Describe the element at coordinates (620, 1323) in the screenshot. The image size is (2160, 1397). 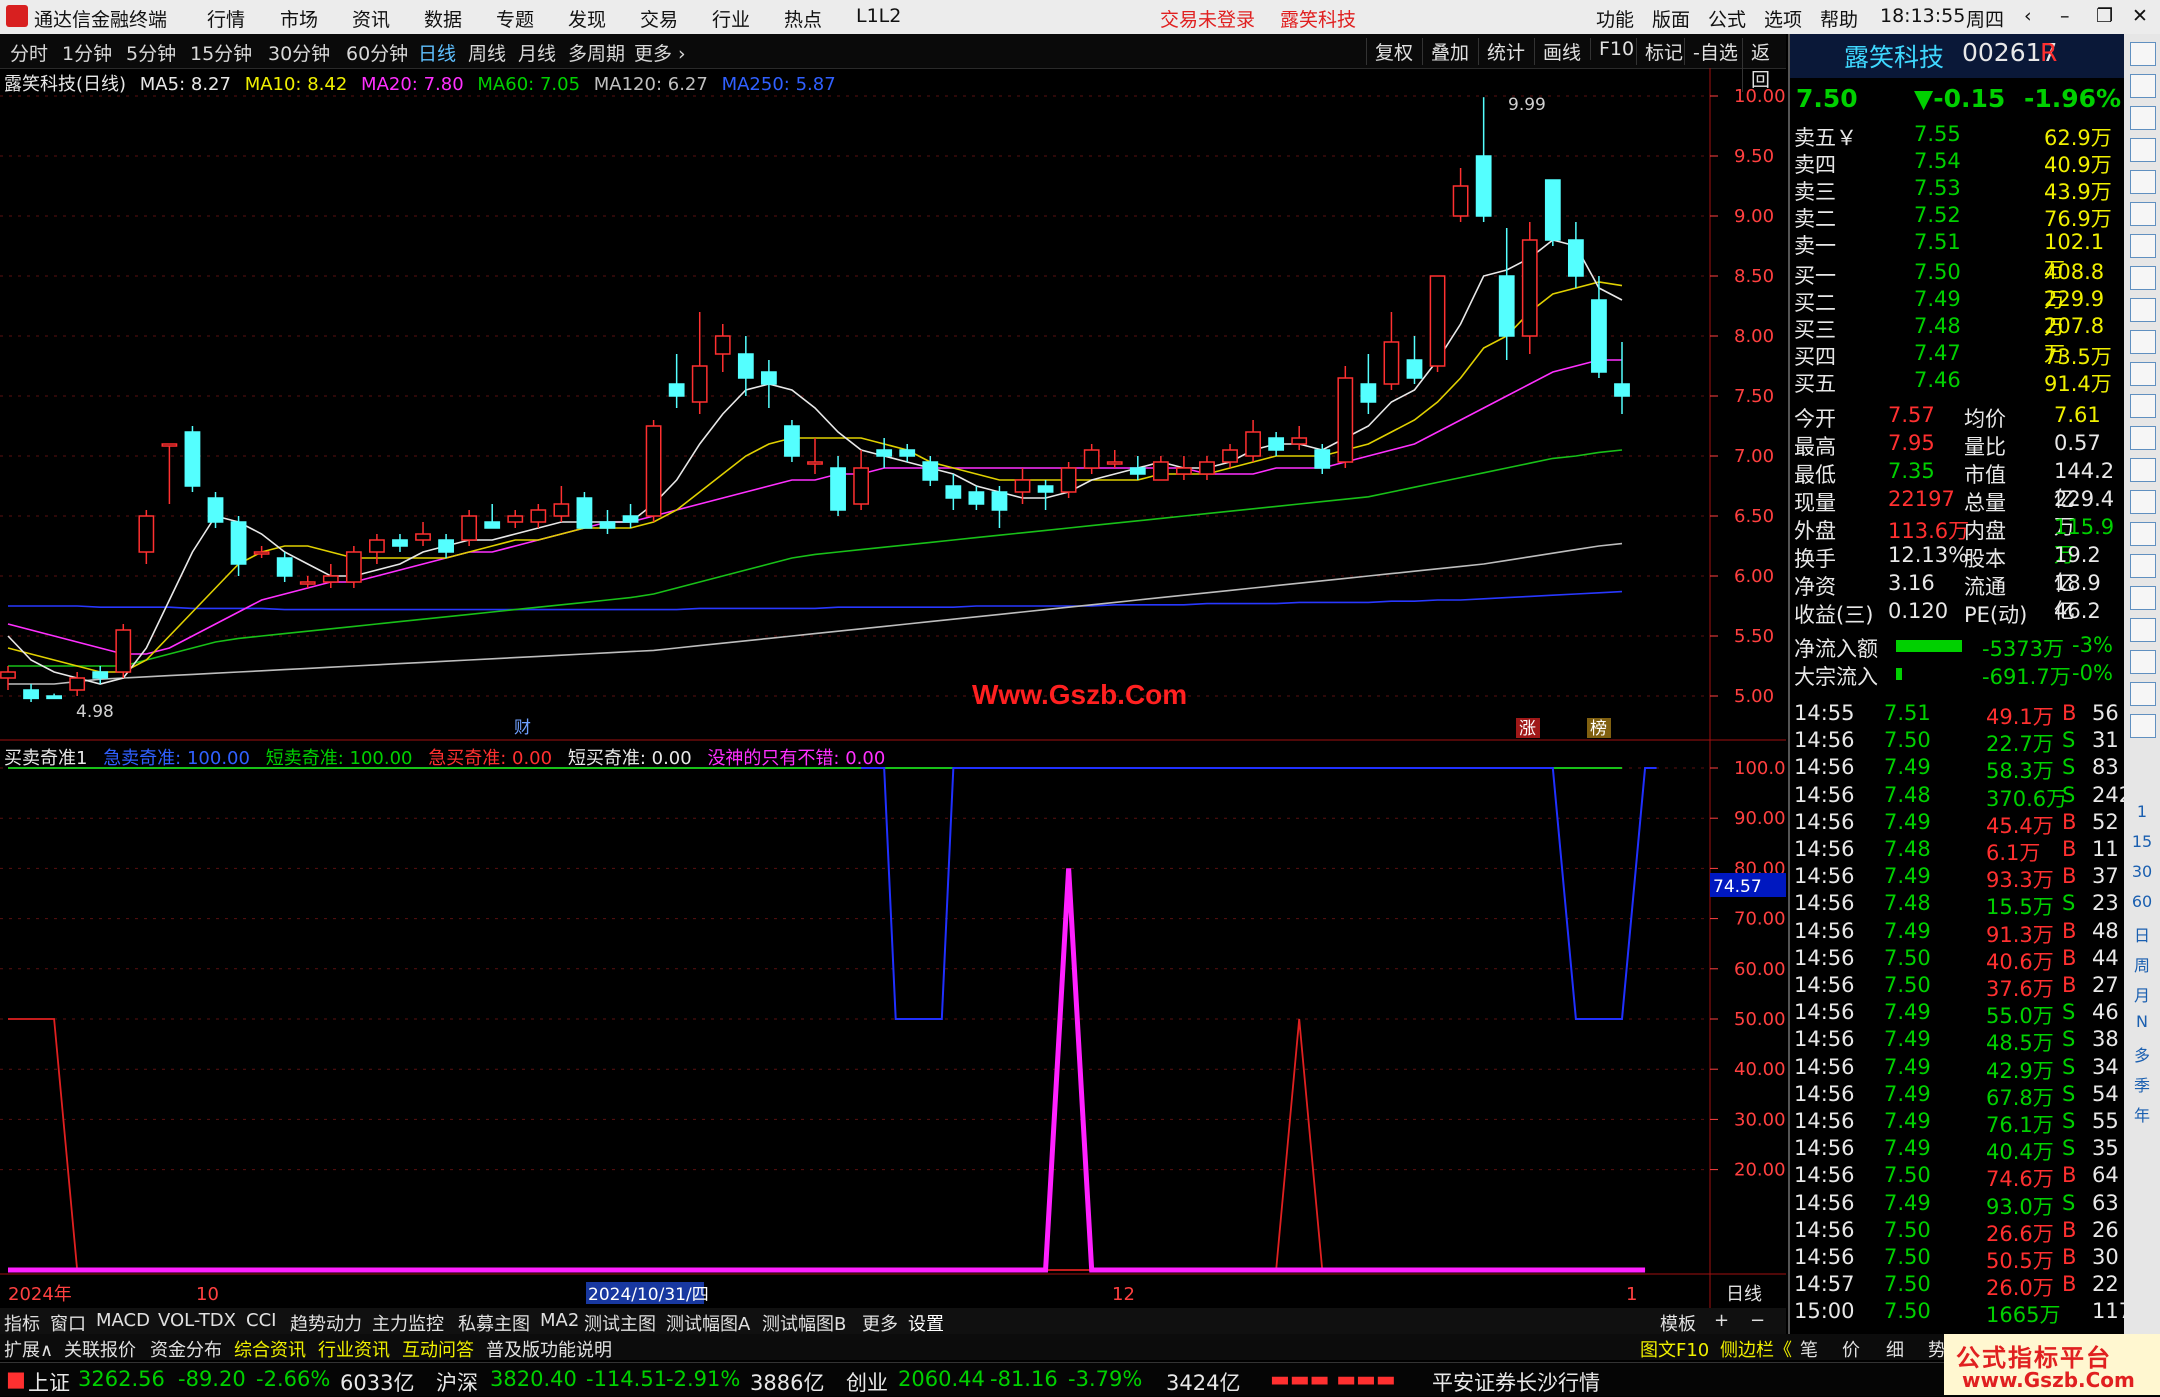
I see `indicator-tab-9: 测试主图` at that location.